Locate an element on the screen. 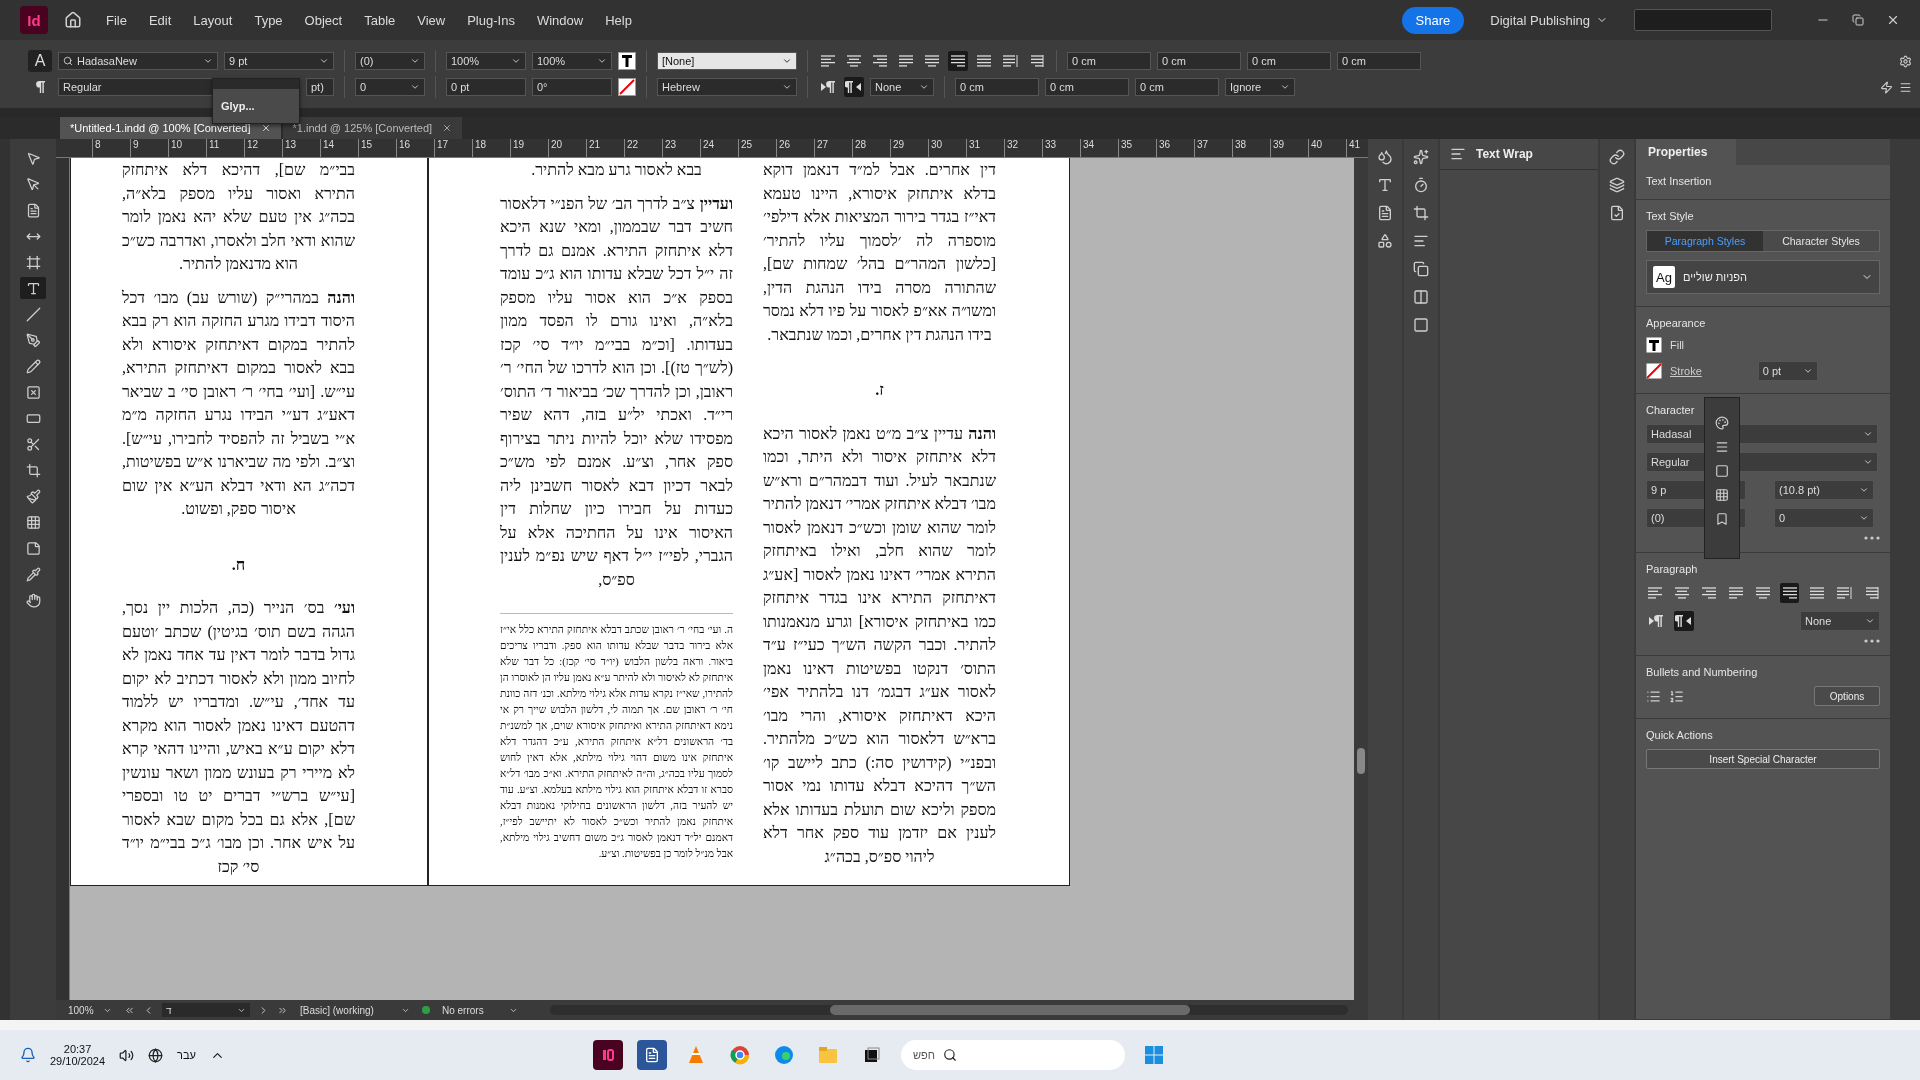 The width and height of the screenshot is (1920, 1080). bookmark-icon is located at coordinates (1722, 519).